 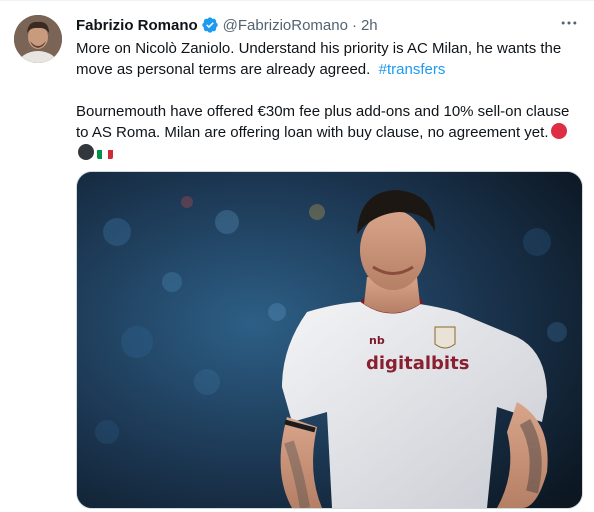 I want to click on author-name: Fabrizio Romano, so click(x=137, y=25).